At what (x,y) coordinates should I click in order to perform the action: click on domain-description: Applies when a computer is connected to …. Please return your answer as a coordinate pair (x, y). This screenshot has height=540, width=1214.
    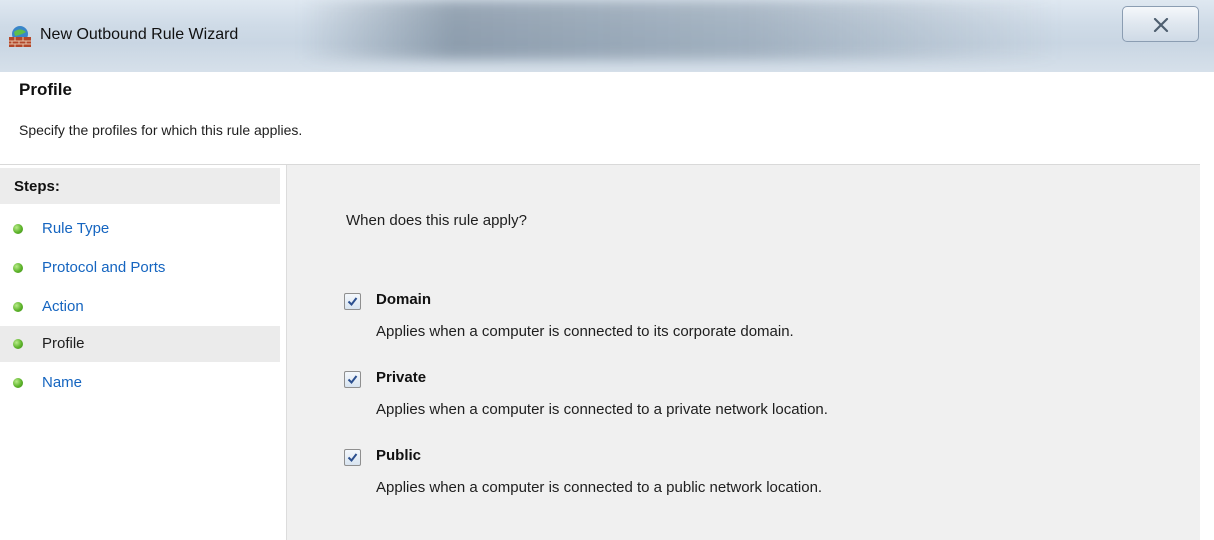
    Looking at the image, I should click on (585, 331).